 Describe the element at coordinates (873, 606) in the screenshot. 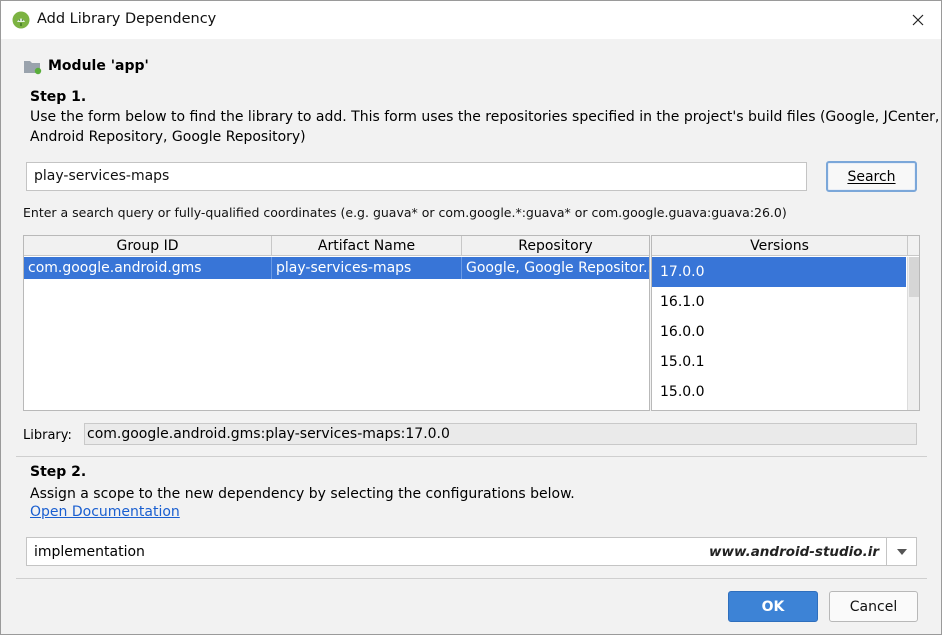

I see `cancel-button: Cancel` at that location.